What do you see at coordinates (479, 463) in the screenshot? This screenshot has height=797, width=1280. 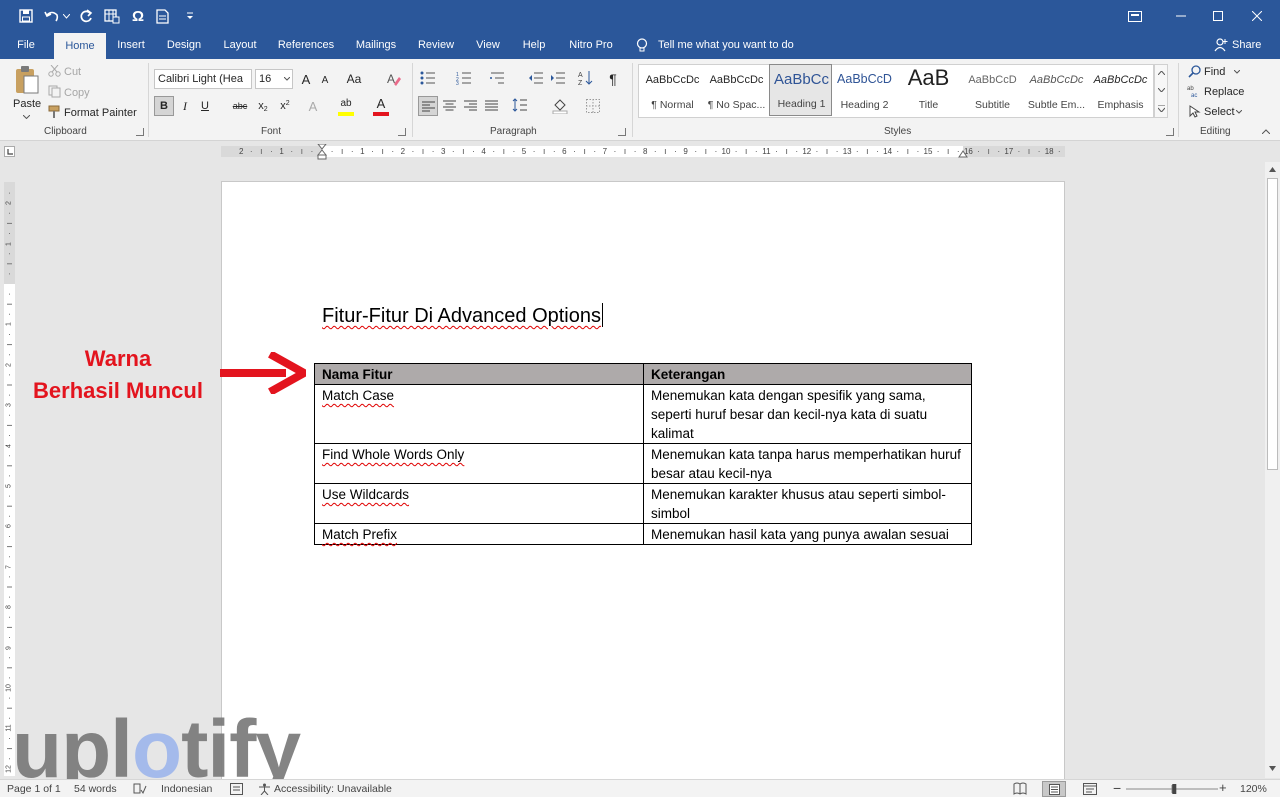 I see `table-cell-feature: Find Whole Words Only` at bounding box center [479, 463].